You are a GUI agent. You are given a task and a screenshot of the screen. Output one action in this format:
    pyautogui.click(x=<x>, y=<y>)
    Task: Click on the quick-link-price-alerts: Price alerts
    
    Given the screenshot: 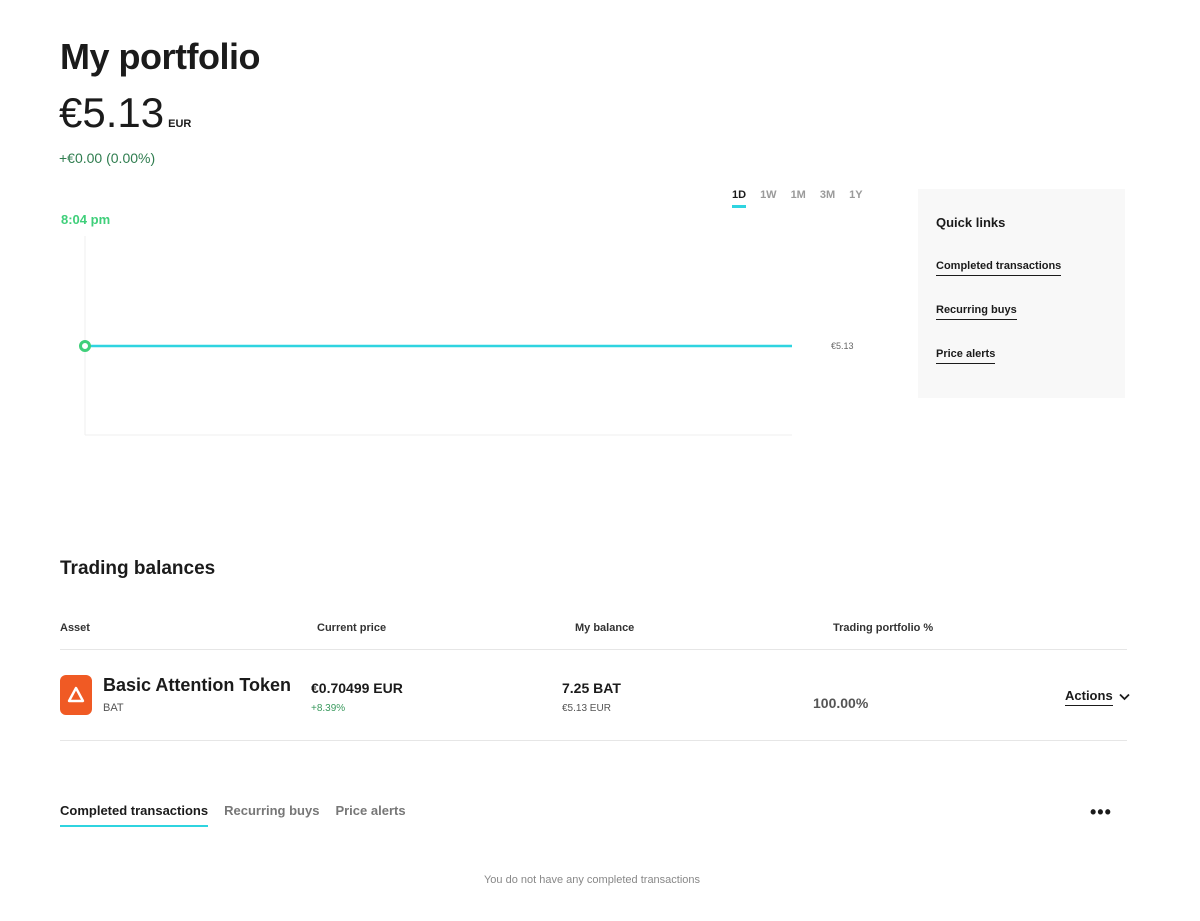 What is the action you would take?
    pyautogui.click(x=966, y=356)
    